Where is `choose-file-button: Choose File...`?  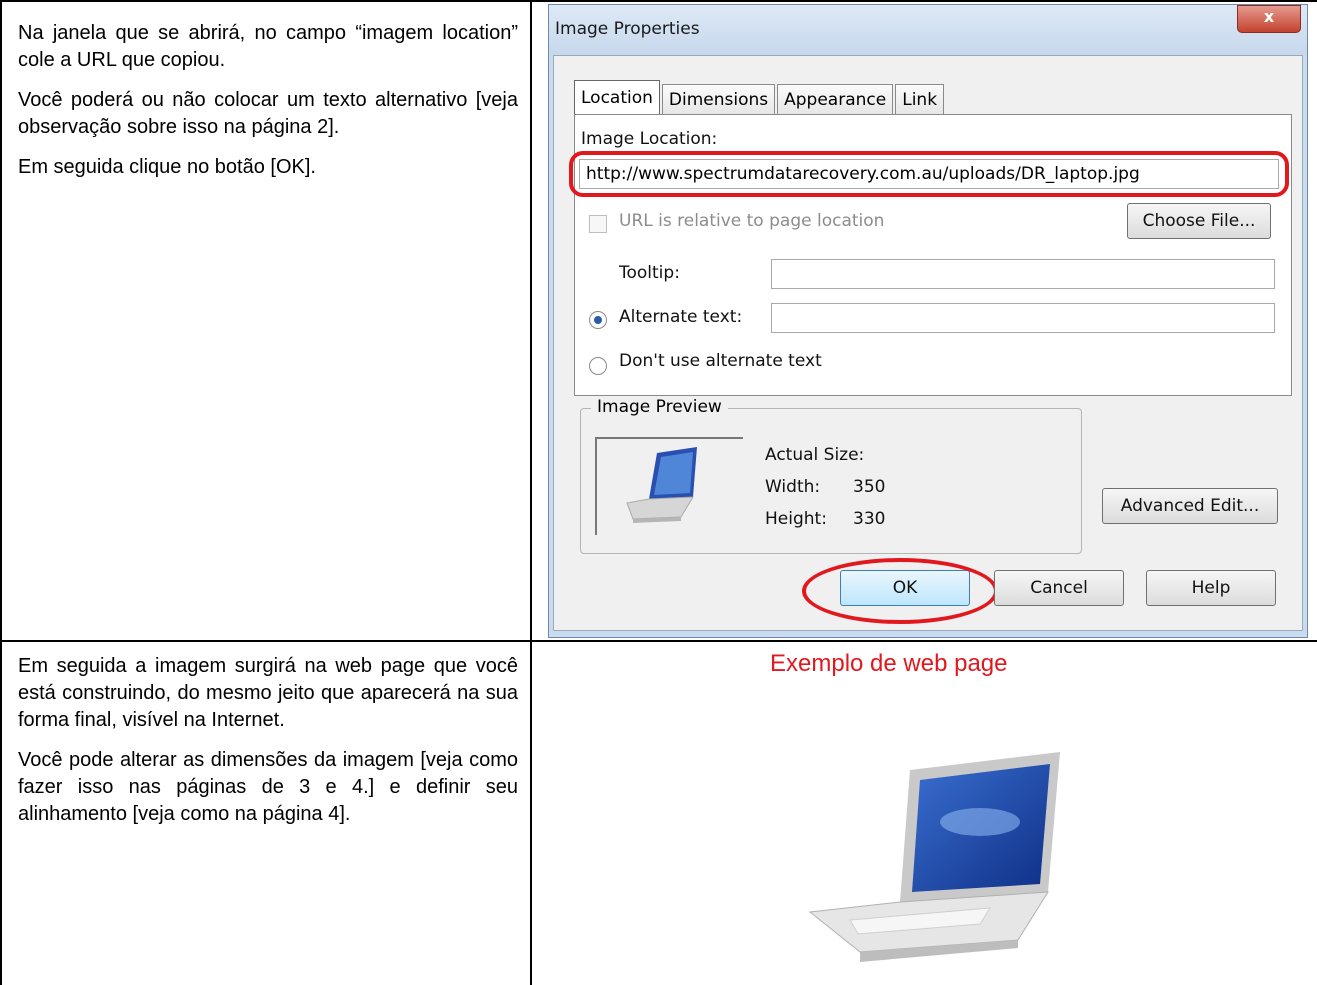
choose-file-button: Choose File... is located at coordinates (1199, 221).